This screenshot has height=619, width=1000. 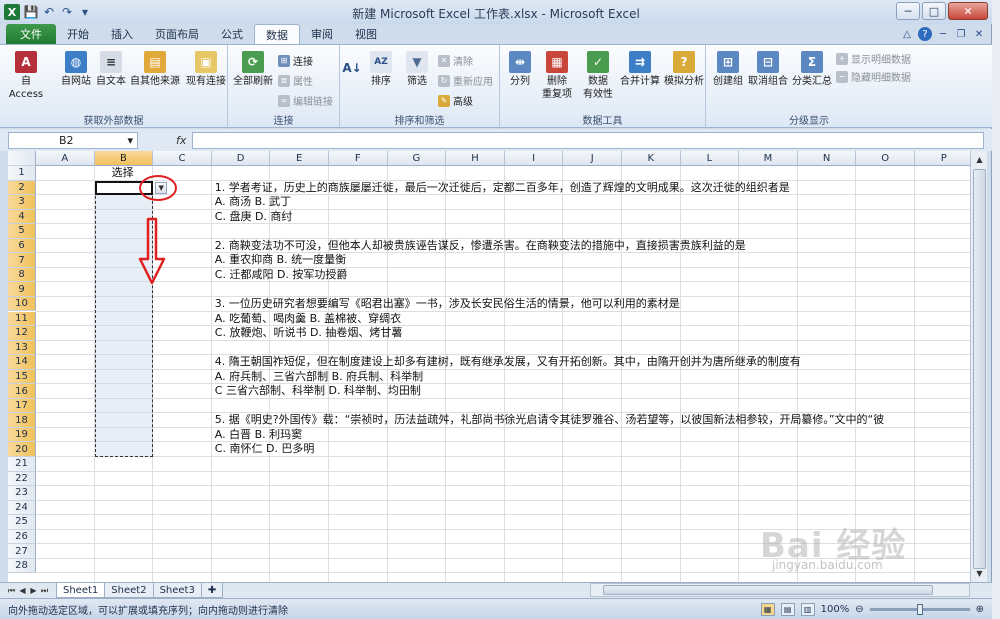 I want to click on sort-button: AZ 排序, so click(x=381, y=69).